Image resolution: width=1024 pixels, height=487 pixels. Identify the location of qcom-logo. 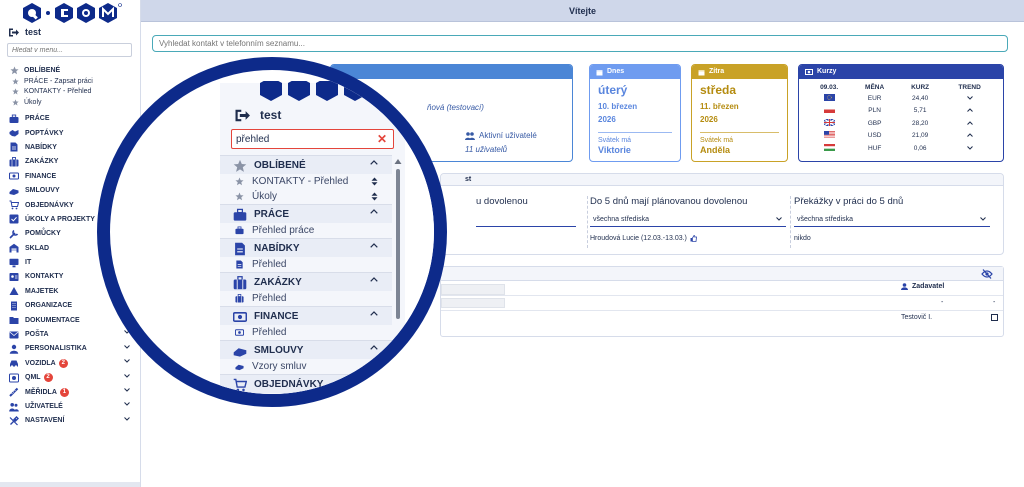
(72, 13).